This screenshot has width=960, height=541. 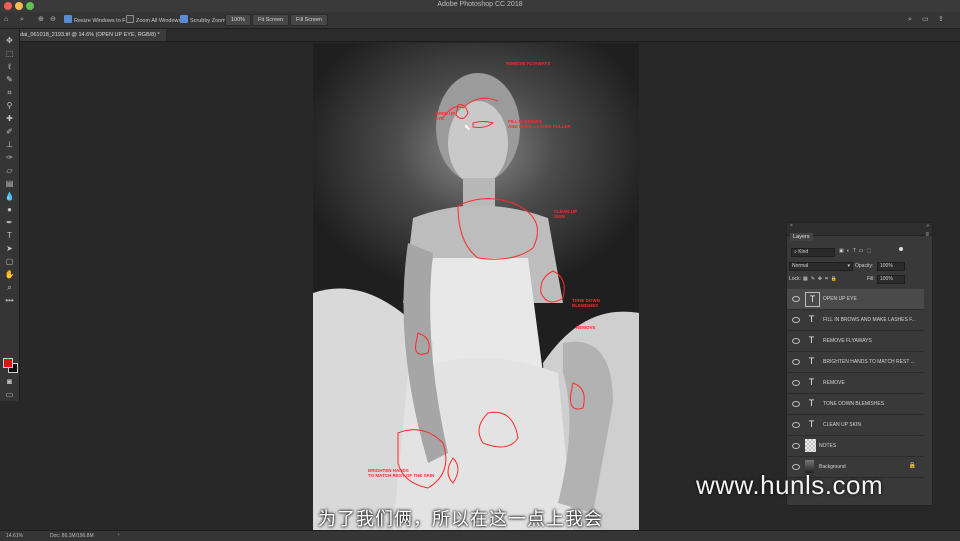 I want to click on layer-row: T OPEN UP EYE, so click(x=855, y=299).